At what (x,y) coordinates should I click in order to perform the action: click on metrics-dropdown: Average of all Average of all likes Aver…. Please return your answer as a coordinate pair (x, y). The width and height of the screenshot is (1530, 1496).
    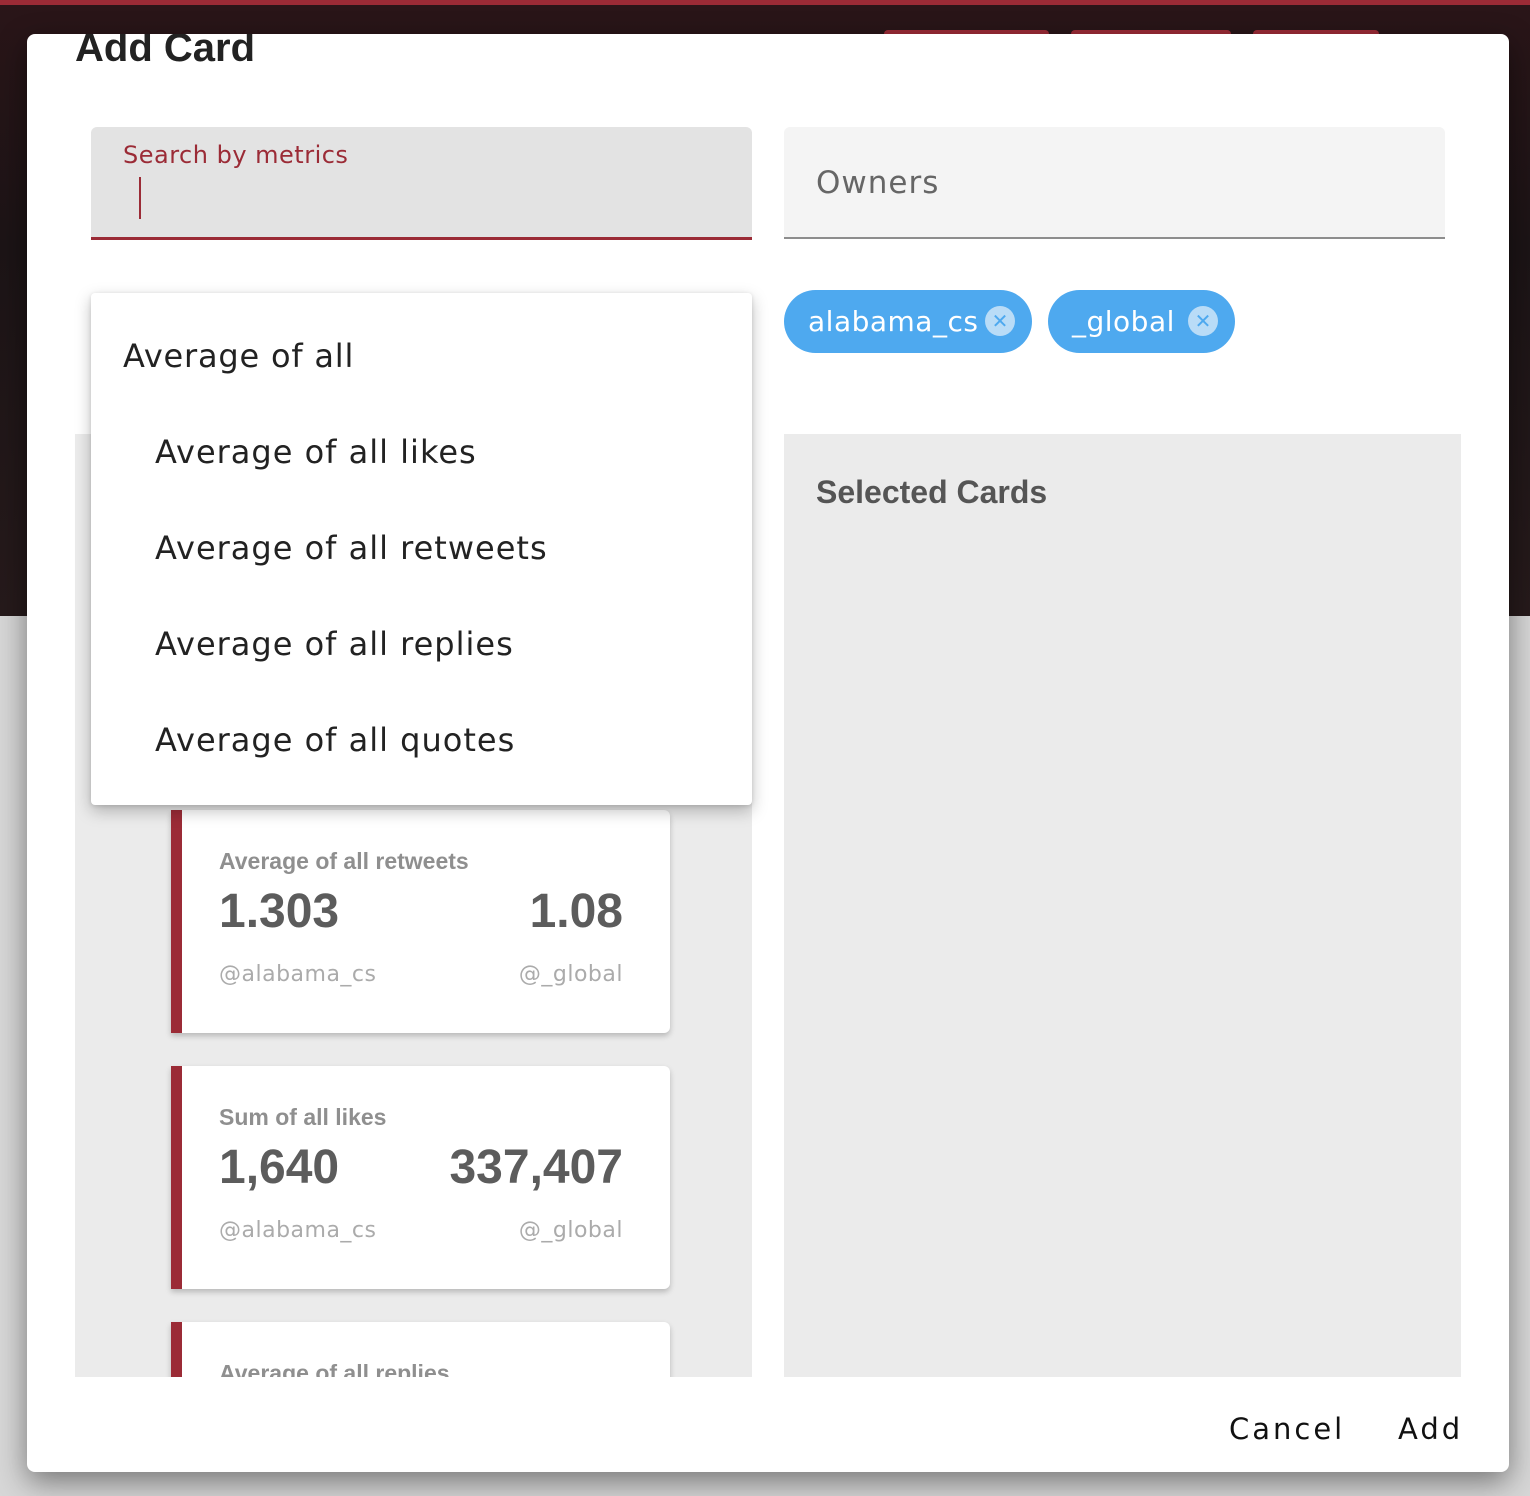
    Looking at the image, I should click on (421, 549).